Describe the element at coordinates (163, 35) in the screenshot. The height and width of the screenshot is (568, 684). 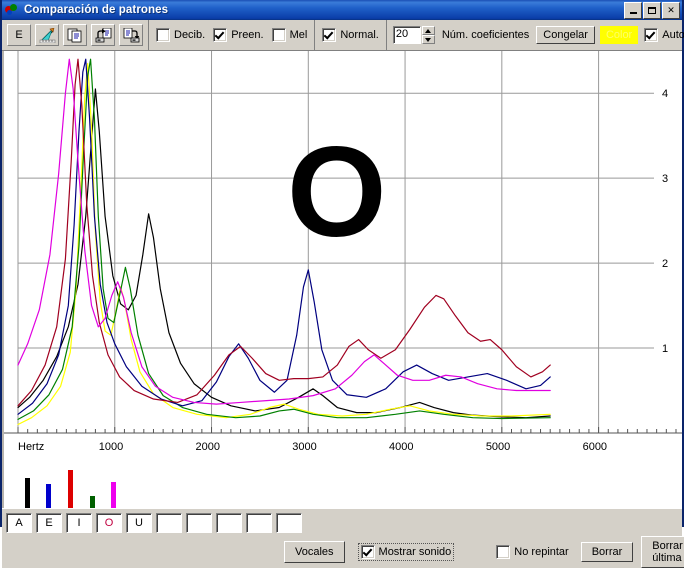
I see `decib-checkbox-box` at that location.